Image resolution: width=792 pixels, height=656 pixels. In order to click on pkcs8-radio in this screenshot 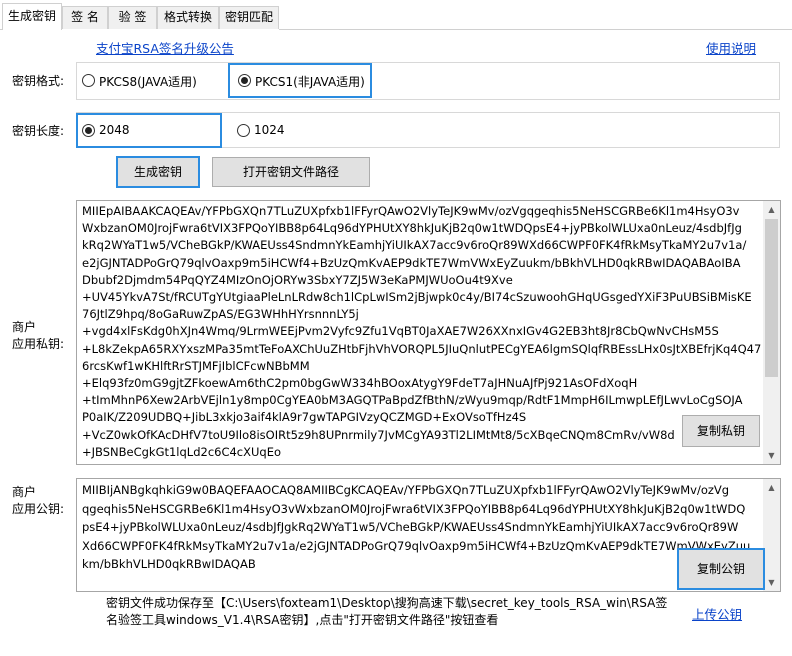, I will do `click(89, 81)`.